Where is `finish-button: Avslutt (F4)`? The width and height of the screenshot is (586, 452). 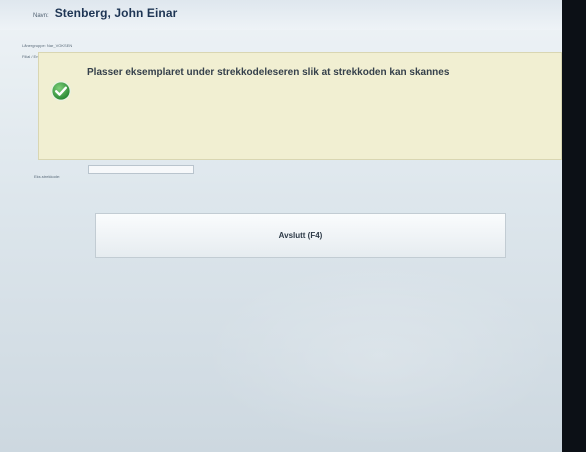
finish-button: Avslutt (F4) is located at coordinates (300, 235).